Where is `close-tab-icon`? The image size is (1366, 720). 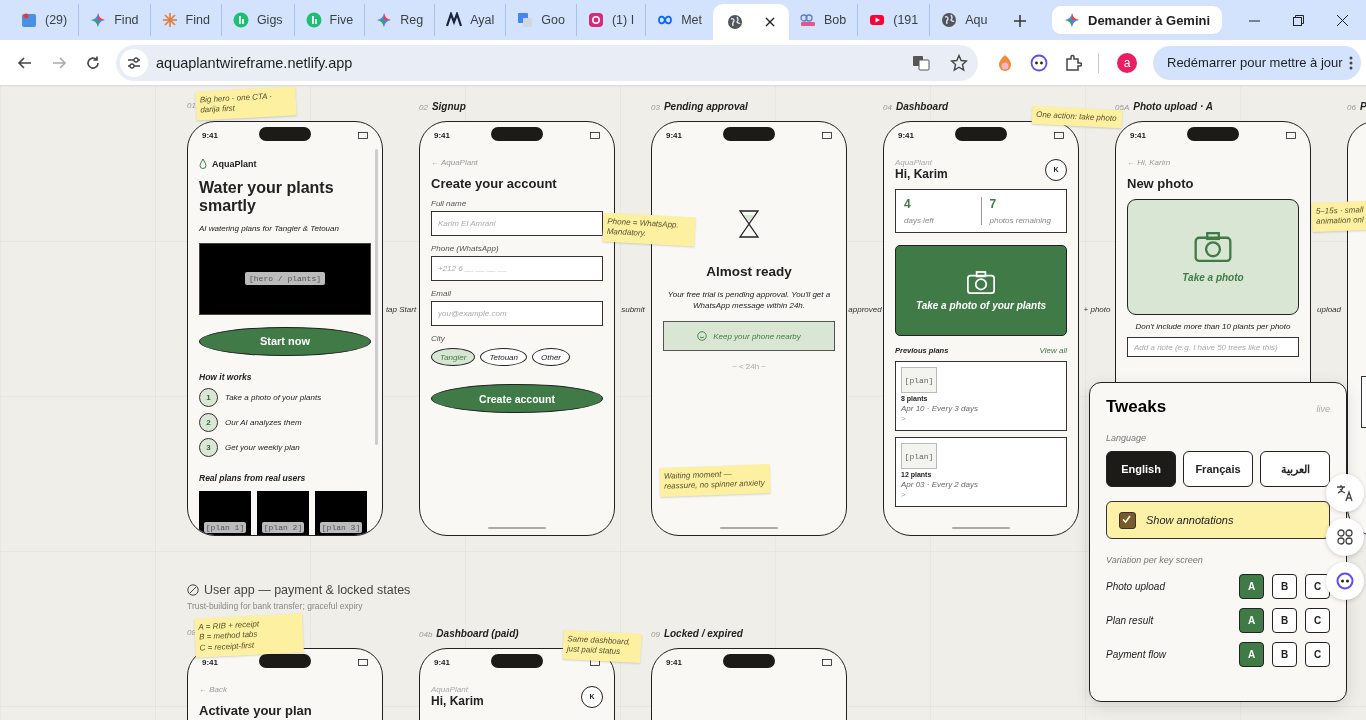 close-tab-icon is located at coordinates (769, 22).